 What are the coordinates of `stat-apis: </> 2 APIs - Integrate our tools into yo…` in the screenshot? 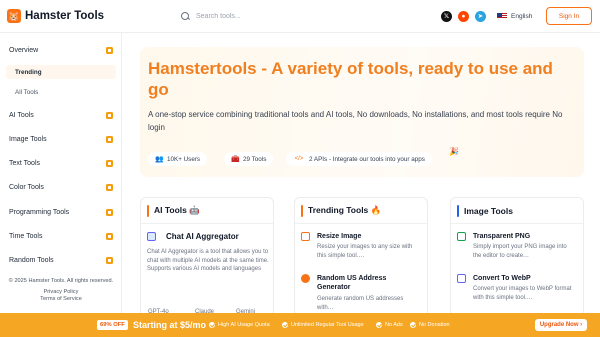 It's located at (359, 159).